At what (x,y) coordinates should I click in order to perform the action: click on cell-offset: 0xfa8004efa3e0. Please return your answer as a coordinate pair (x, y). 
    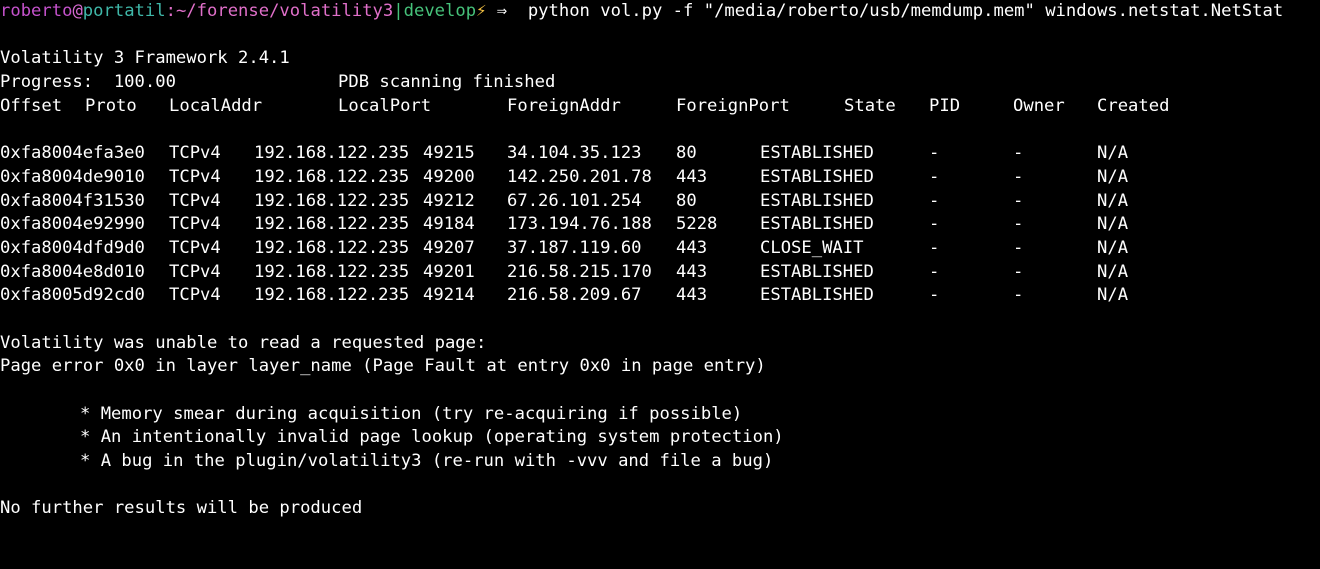
    Looking at the image, I should click on (72, 153).